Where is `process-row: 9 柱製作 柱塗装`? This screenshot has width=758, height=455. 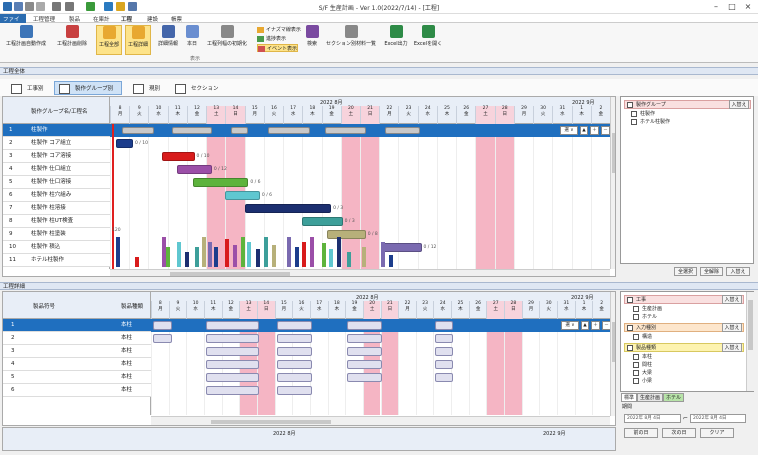 process-row: 9 柱製作 柱塗装 is located at coordinates (56, 234).